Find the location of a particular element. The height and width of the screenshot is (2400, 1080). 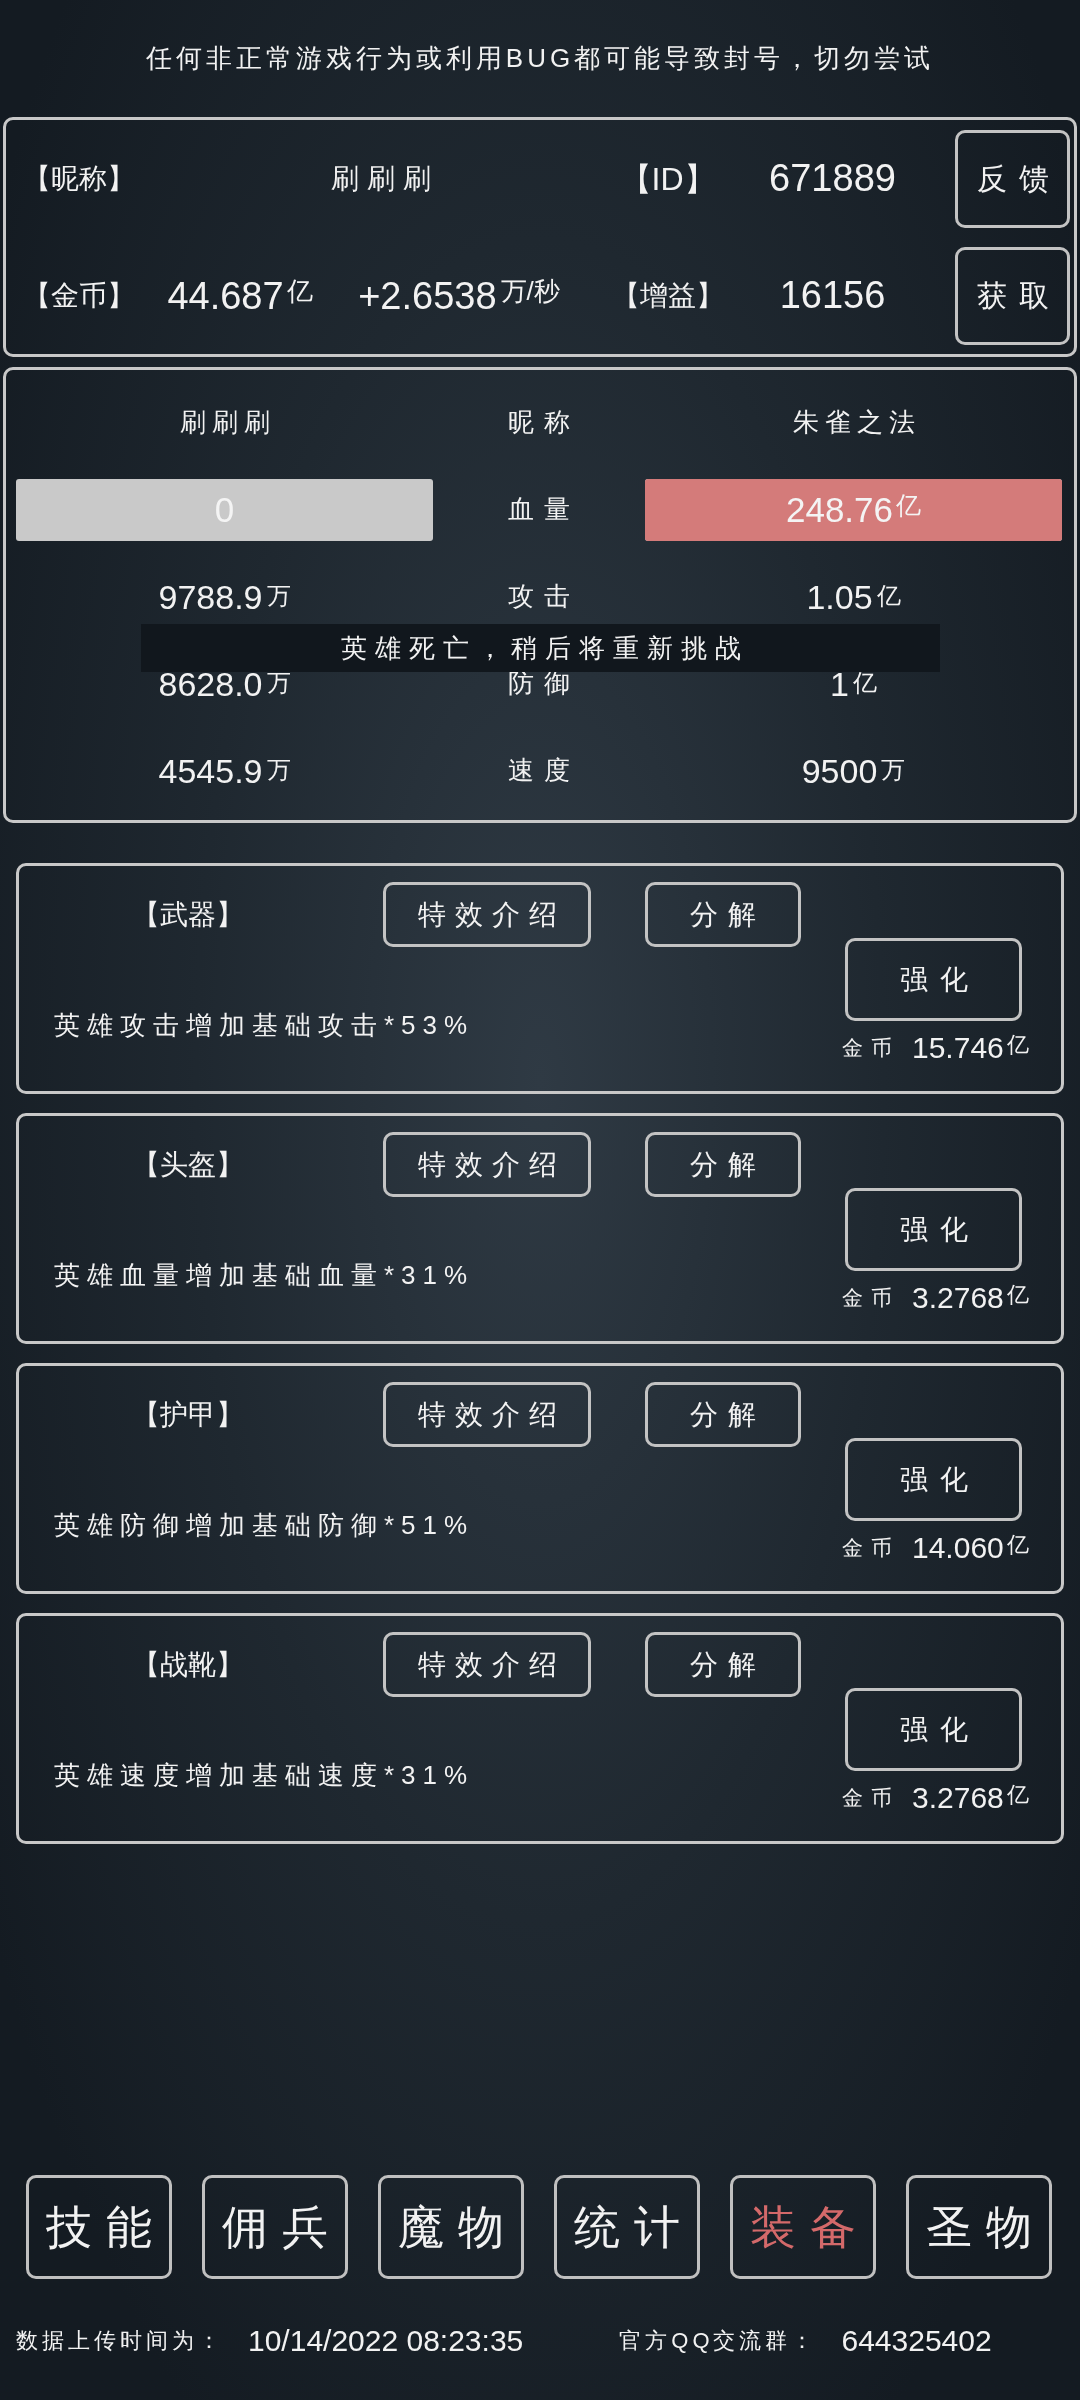

bonus-value: 16156 is located at coordinates (832, 295).